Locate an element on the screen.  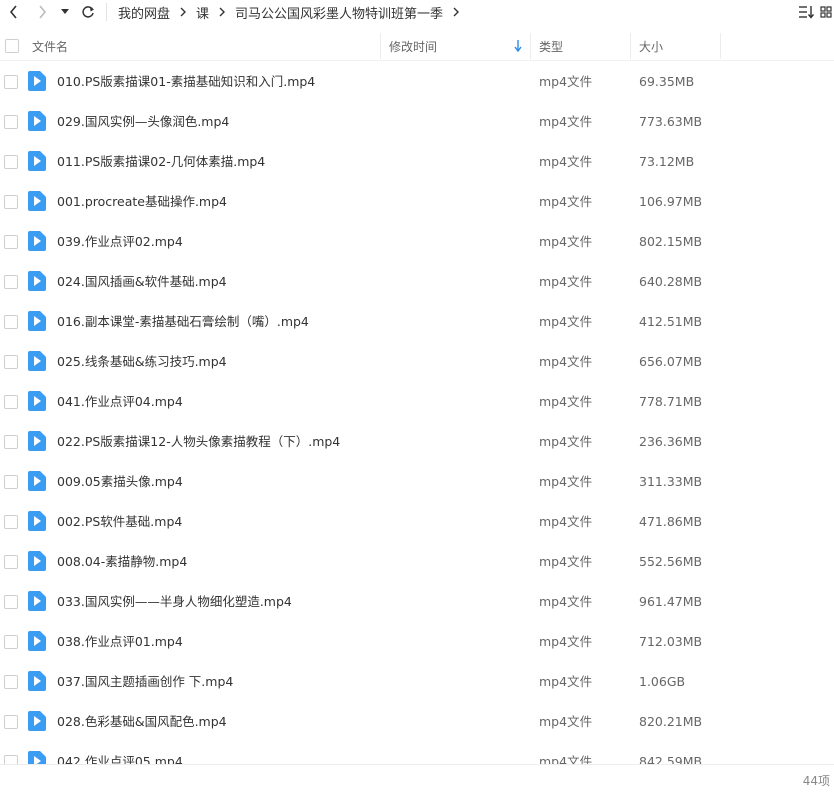
file-row: 037.国风主题插画创作 下.mp4 mp4文件 1.06GB is located at coordinates (417, 682).